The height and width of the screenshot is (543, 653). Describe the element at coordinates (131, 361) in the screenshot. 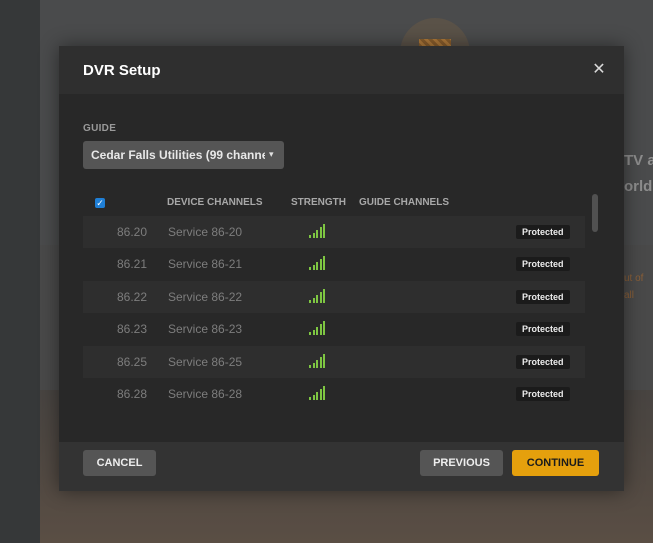

I see `channel-number: 86.25` at that location.